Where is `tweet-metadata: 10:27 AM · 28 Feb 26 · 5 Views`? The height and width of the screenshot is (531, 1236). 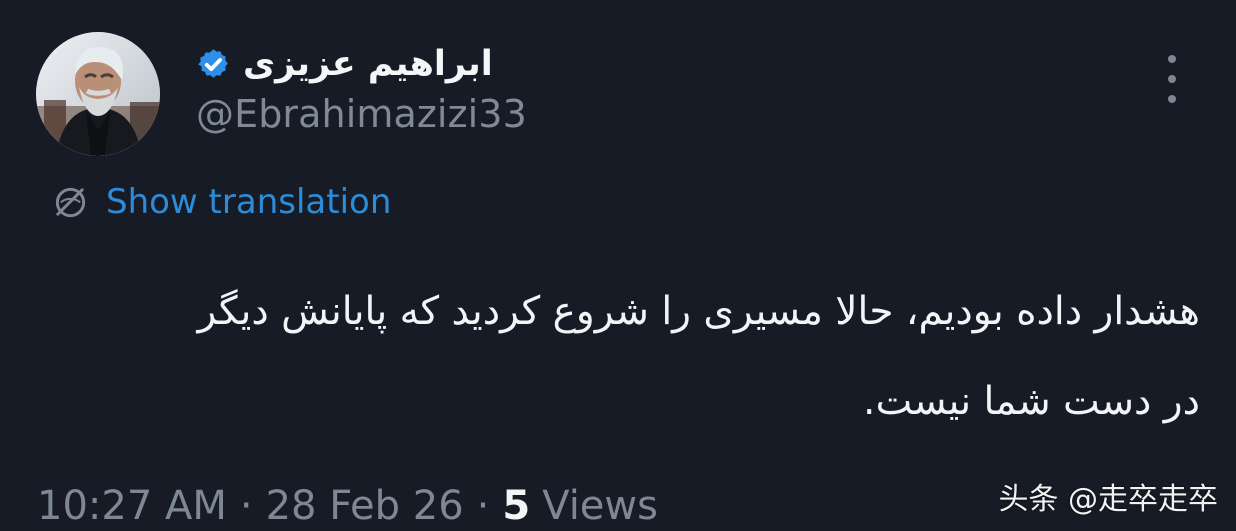
tweet-metadata: 10:27 AM · 28 Feb 26 · 5 Views is located at coordinates (347, 505).